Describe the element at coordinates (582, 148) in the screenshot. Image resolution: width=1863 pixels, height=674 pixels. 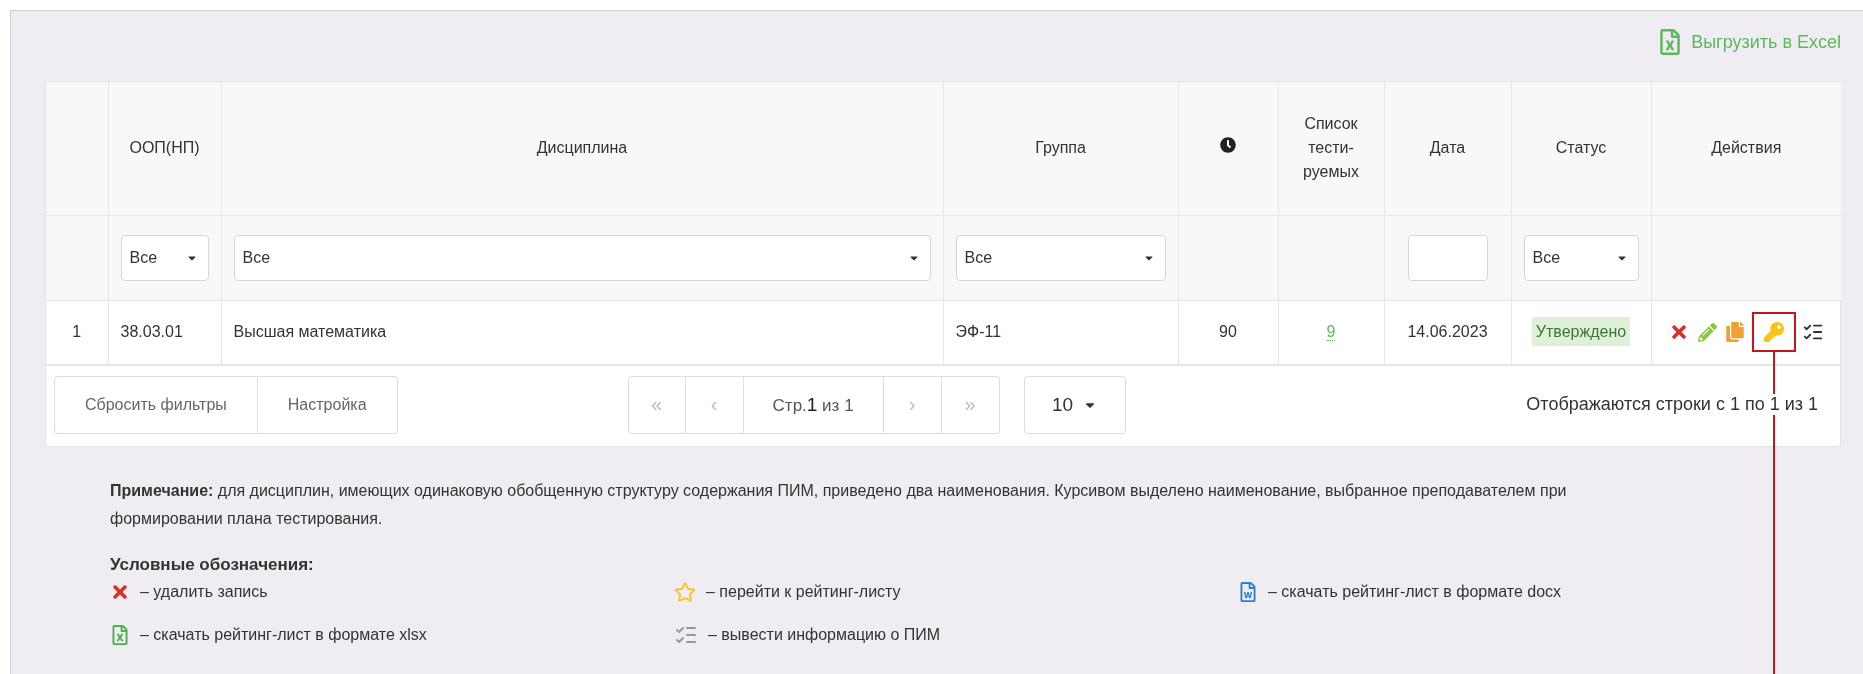
I see `column-header: Дисциплина` at that location.